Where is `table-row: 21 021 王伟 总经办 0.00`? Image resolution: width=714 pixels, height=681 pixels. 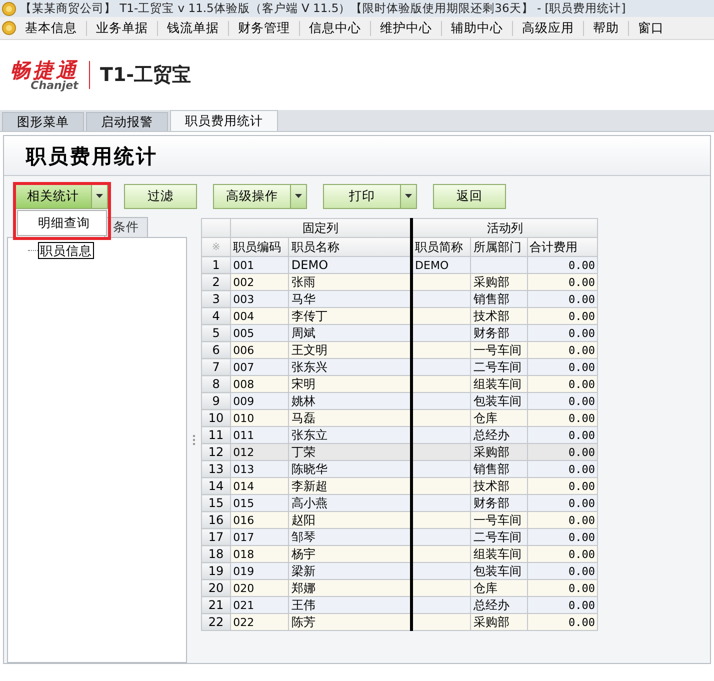
table-row: 21 021 王伟 总经办 0.00 is located at coordinates (400, 605).